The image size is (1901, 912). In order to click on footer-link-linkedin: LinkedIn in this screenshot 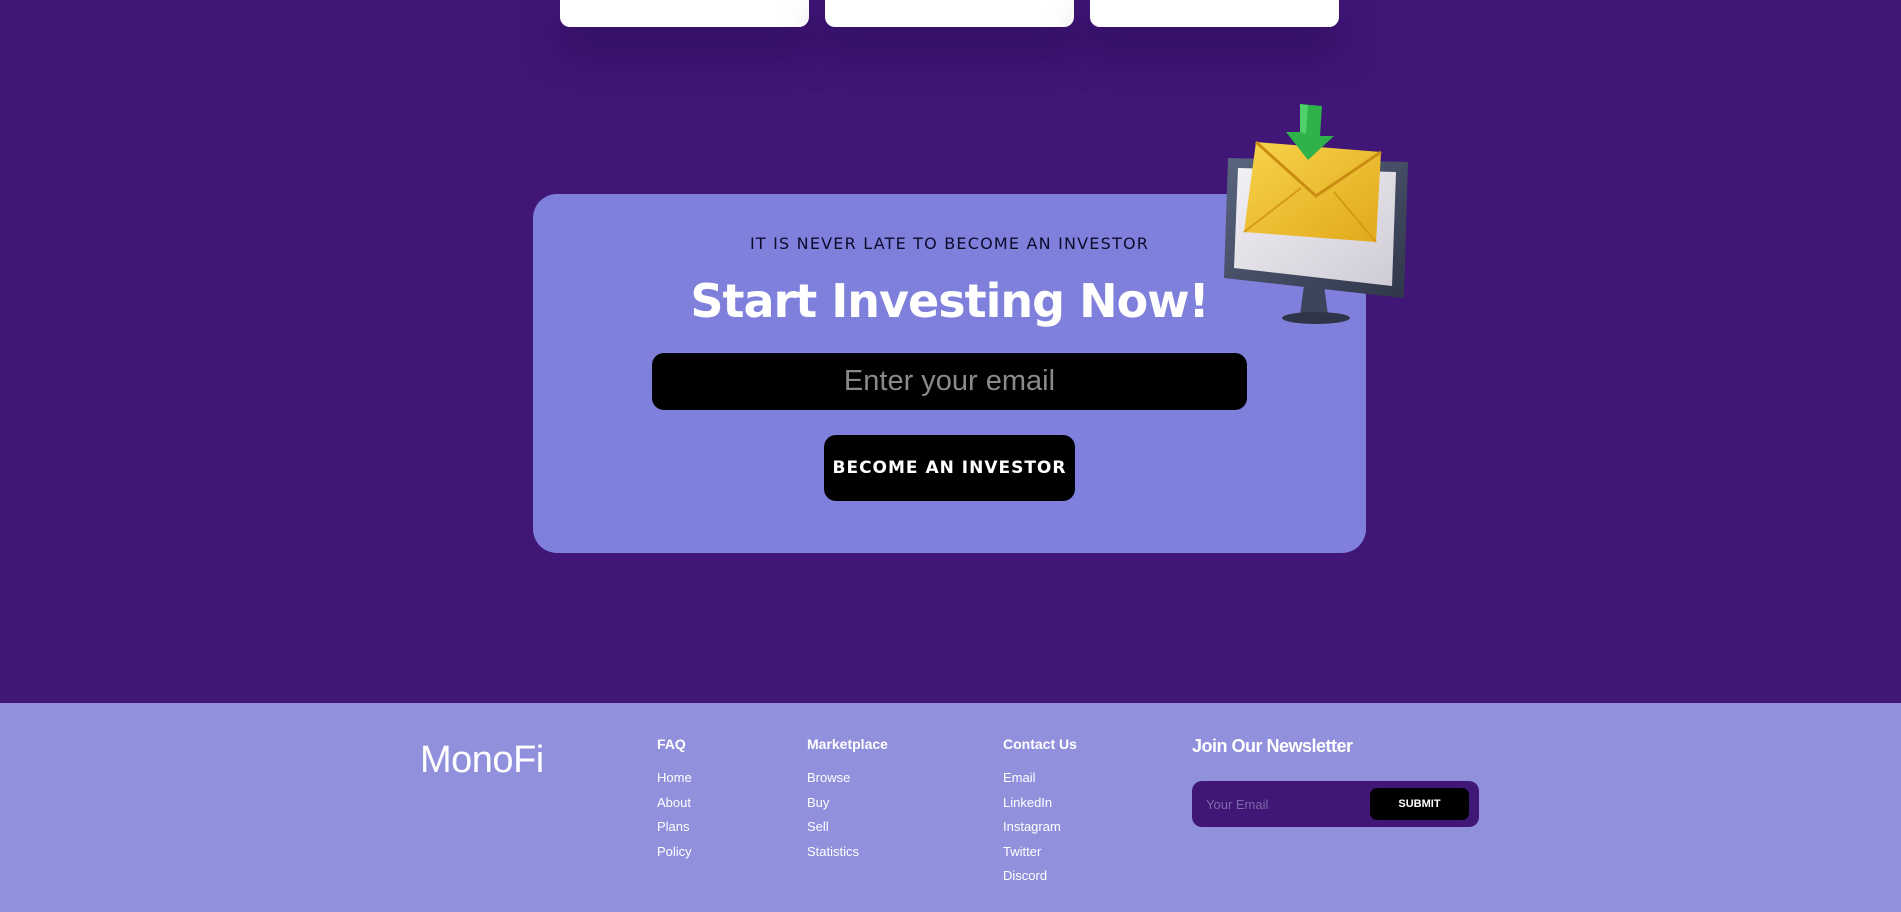, I will do `click(1040, 806)`.